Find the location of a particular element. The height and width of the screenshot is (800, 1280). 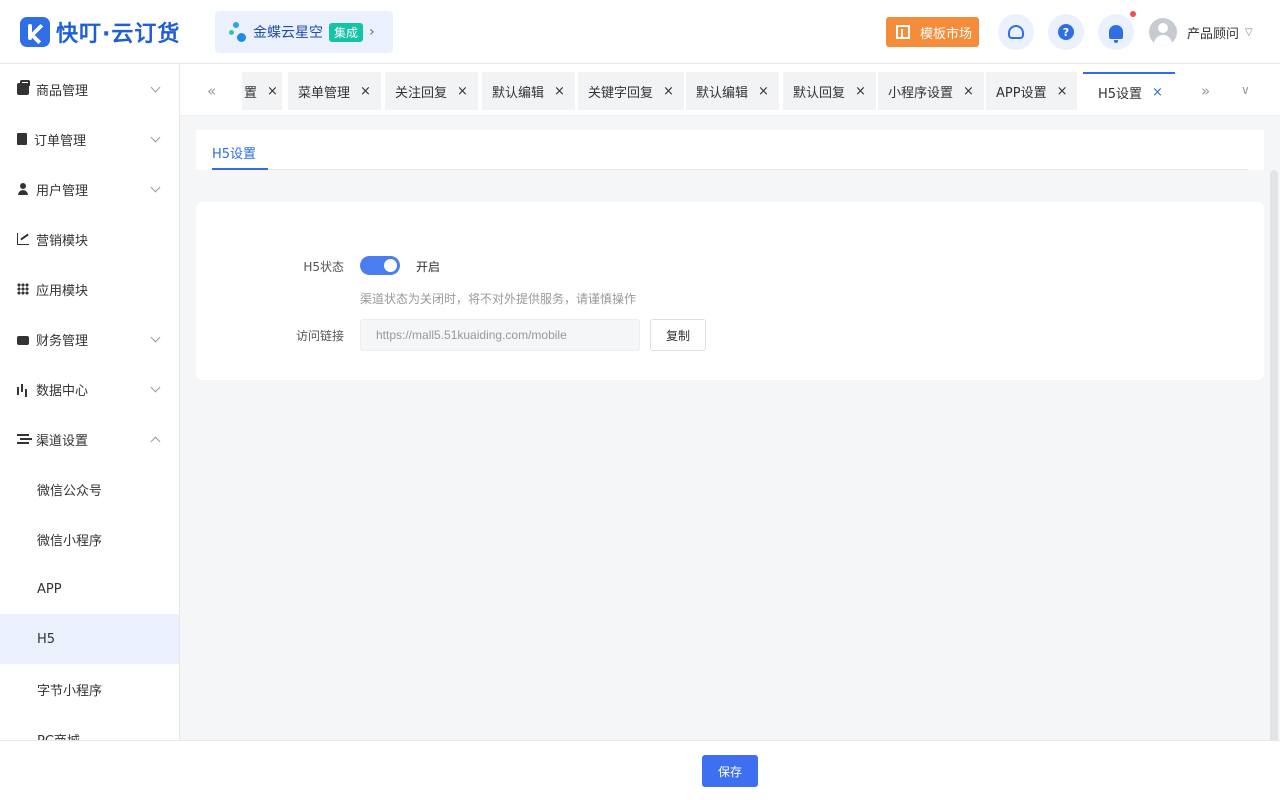

grid-icon is located at coordinates (23, 289).